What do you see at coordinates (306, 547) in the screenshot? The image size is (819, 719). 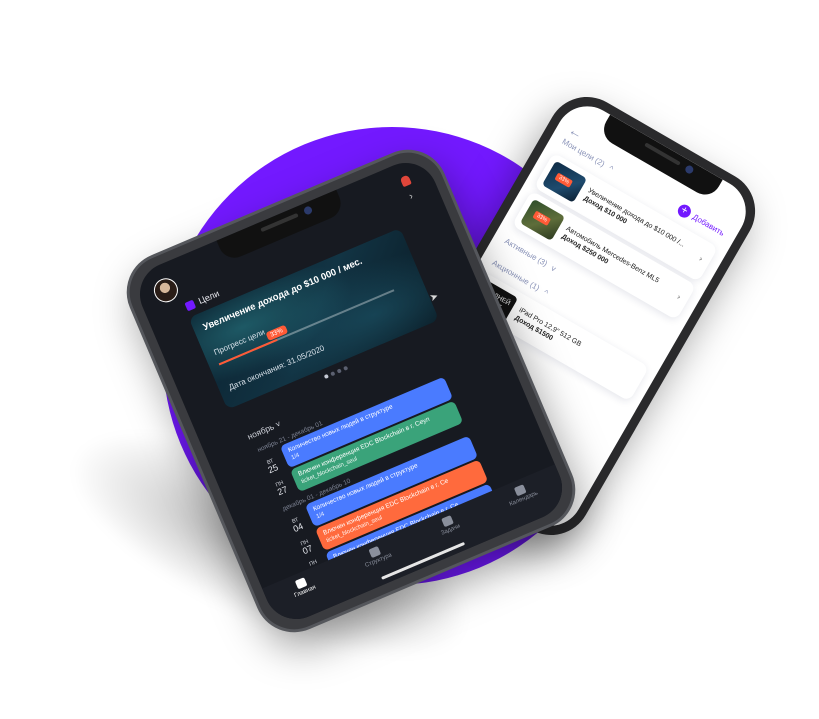 I see `calendar-day: ПН 07` at bounding box center [306, 547].